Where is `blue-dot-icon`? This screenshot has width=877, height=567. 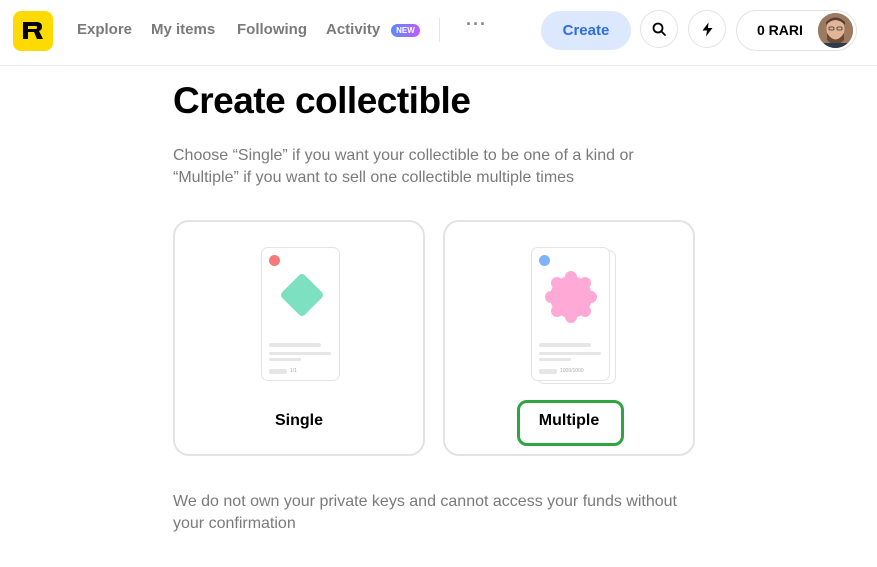 blue-dot-icon is located at coordinates (544, 260).